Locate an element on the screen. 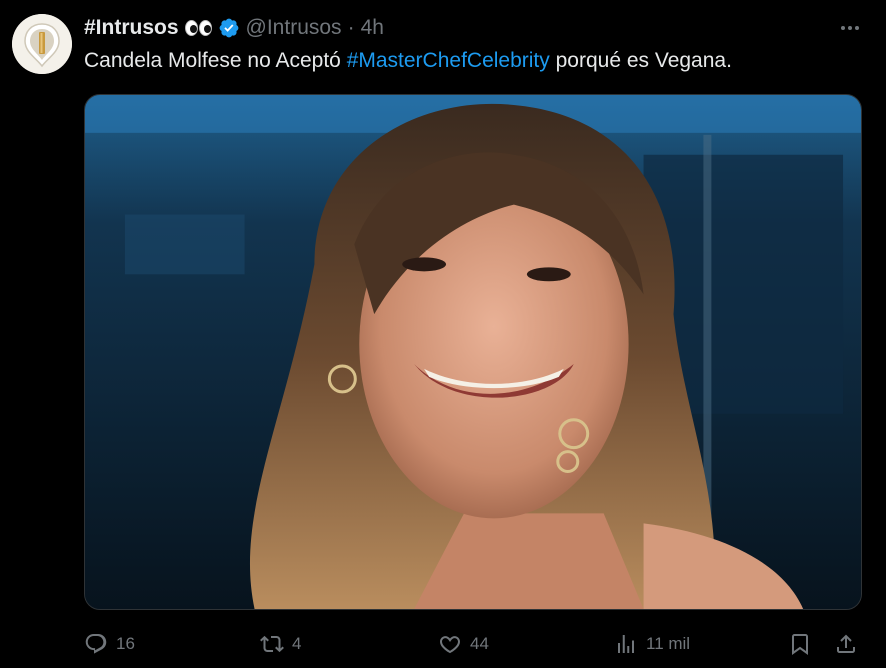 The height and width of the screenshot is (668, 886). retweet-icon is located at coordinates (272, 644).